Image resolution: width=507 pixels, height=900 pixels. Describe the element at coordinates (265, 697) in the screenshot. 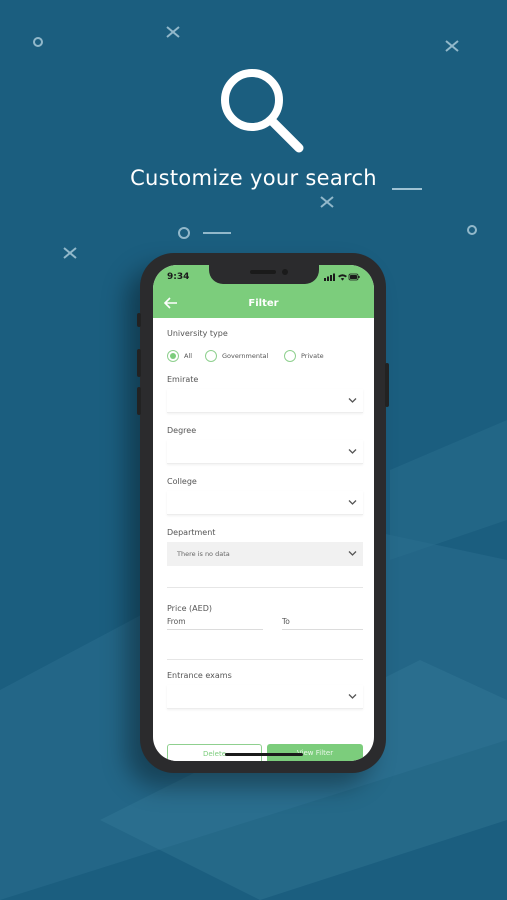

I see `entrance-exams-select` at that location.